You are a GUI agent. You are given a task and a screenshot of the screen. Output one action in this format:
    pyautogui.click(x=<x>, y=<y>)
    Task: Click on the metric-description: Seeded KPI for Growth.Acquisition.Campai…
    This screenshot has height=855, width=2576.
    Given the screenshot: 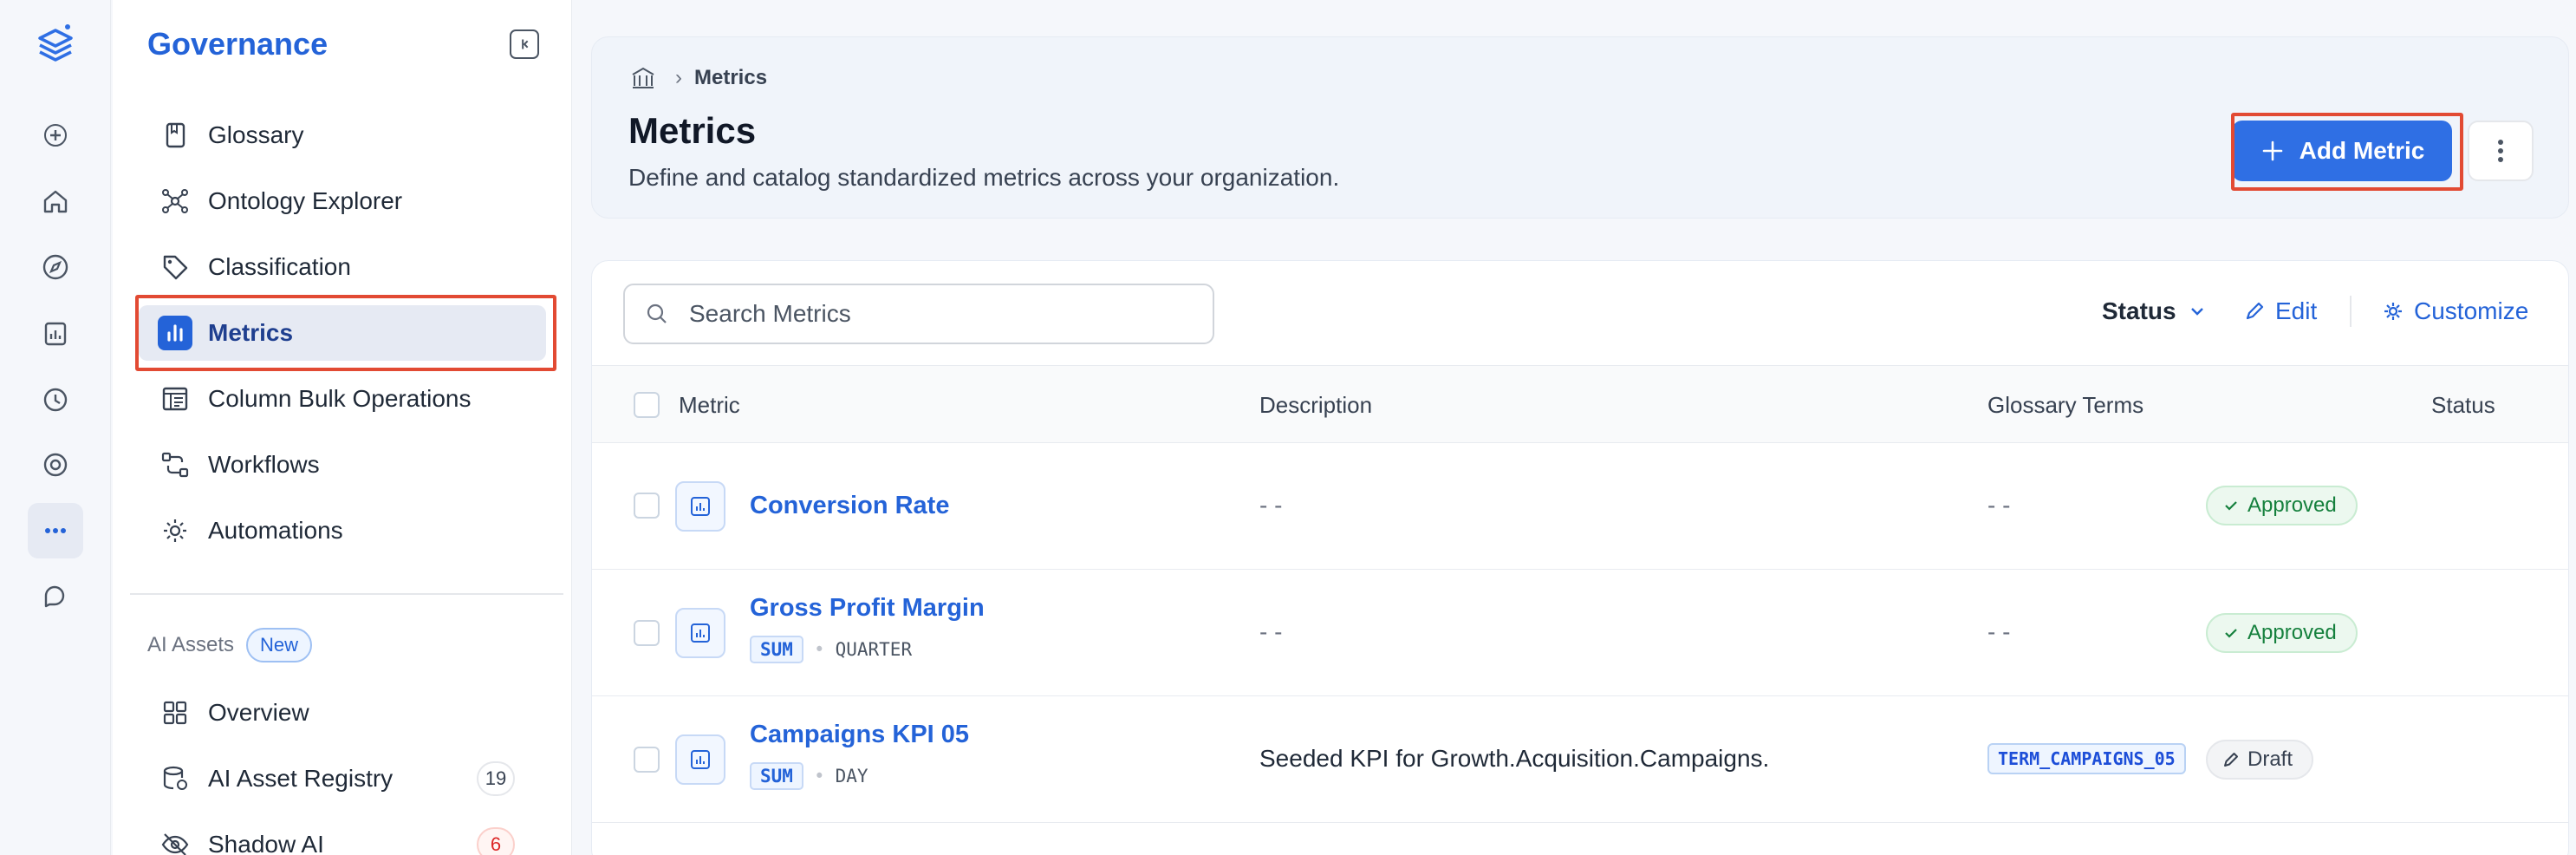 What is the action you would take?
    pyautogui.click(x=1514, y=758)
    